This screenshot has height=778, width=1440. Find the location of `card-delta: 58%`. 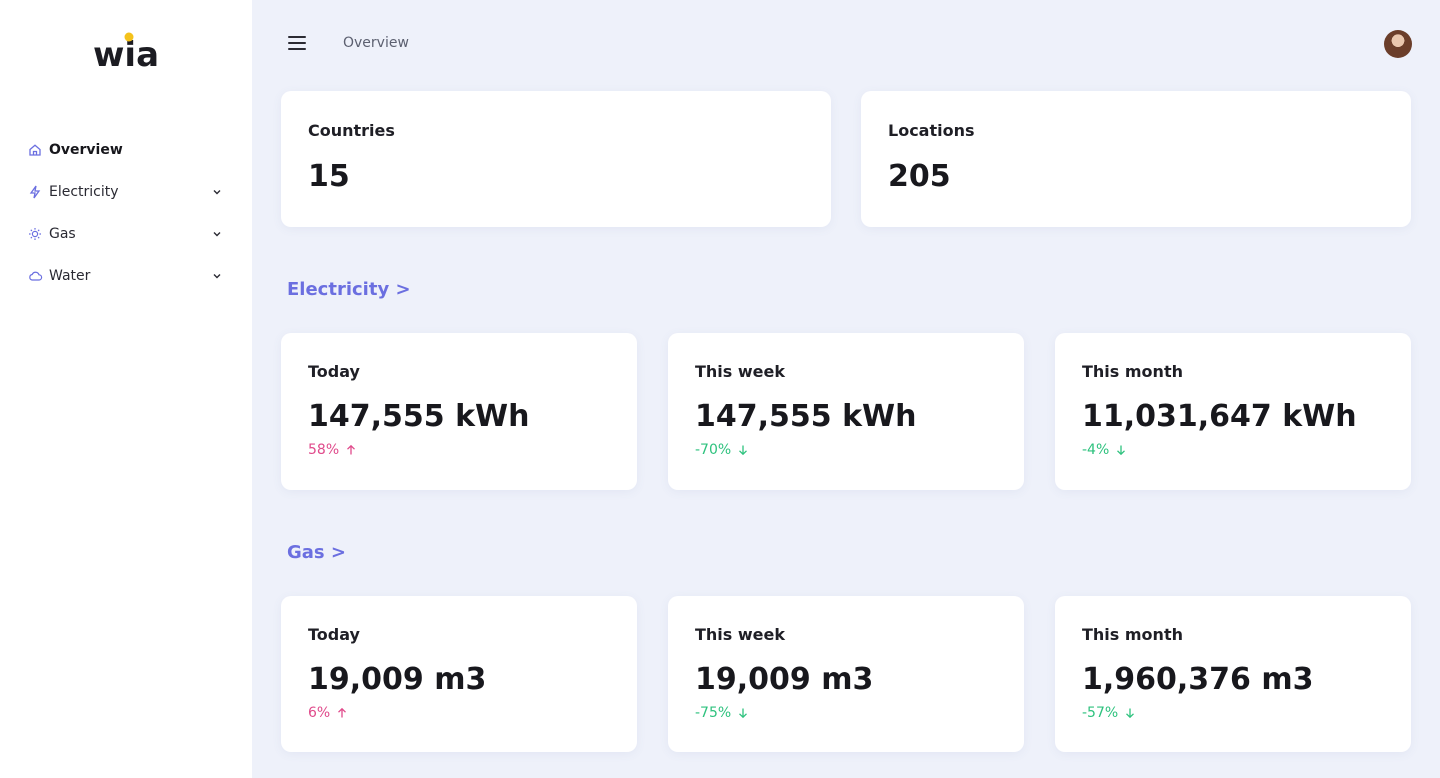

card-delta: 58% is located at coordinates (332, 450).